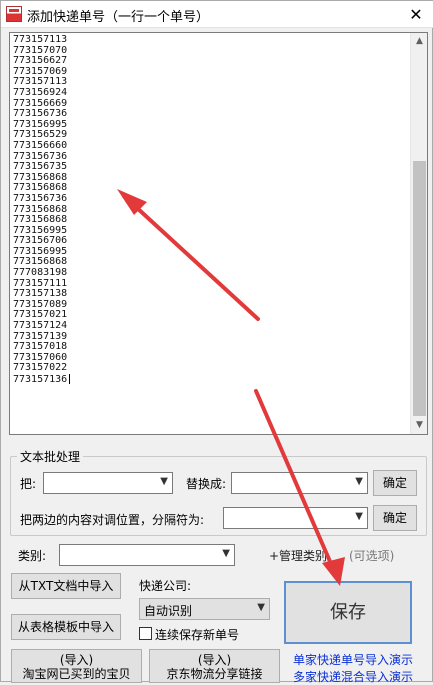 The image size is (433, 685). I want to click on replace-to-combo: ▼, so click(299, 483).